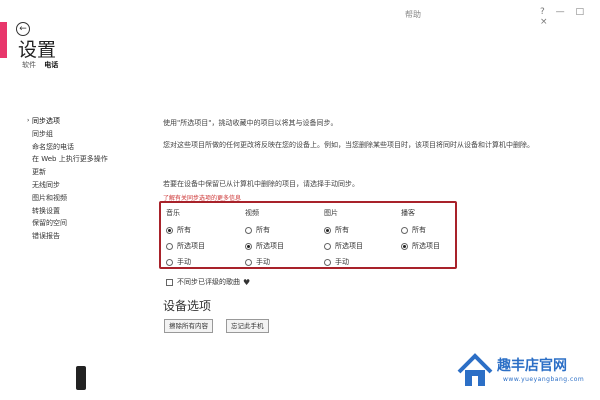  Describe the element at coordinates (544, 12) in the screenshot. I see `help-icon: ?` at that location.